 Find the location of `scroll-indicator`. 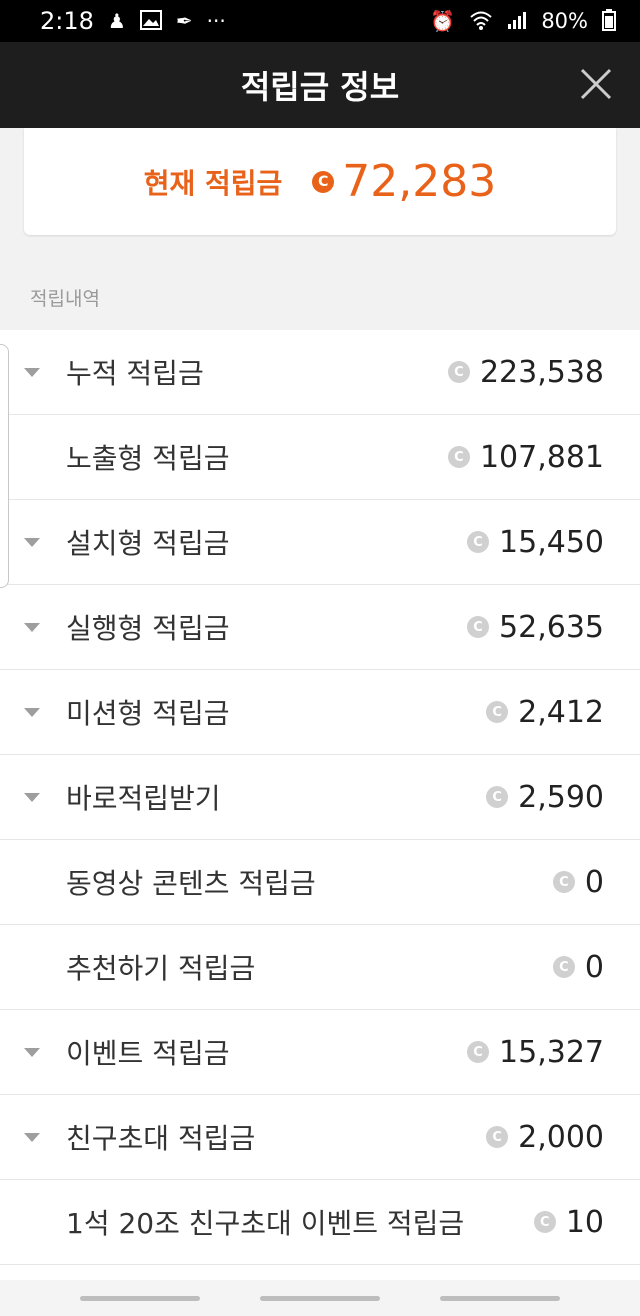

scroll-indicator is located at coordinates (4, 466).